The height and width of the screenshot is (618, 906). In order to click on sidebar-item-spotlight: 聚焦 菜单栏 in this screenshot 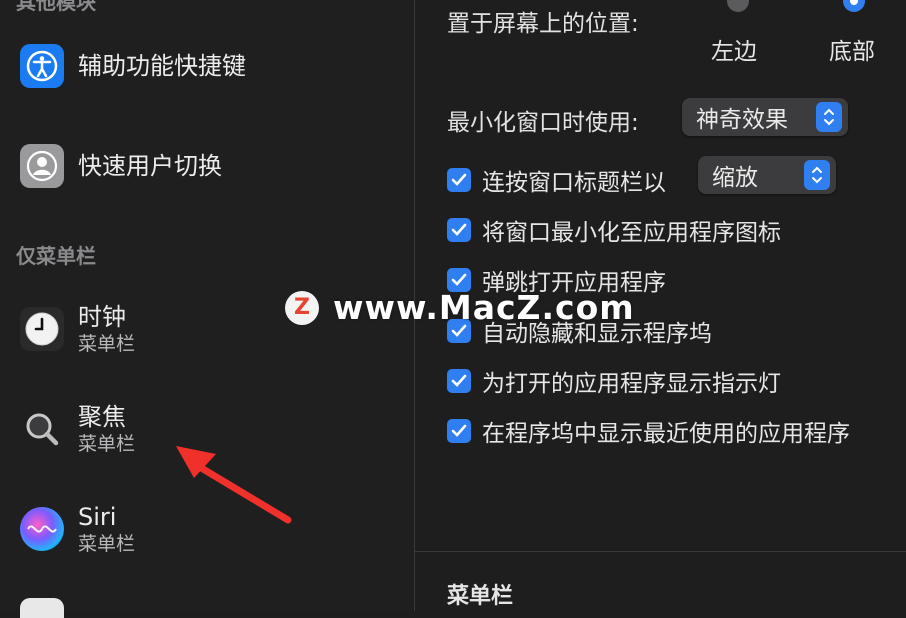, I will do `click(77, 429)`.